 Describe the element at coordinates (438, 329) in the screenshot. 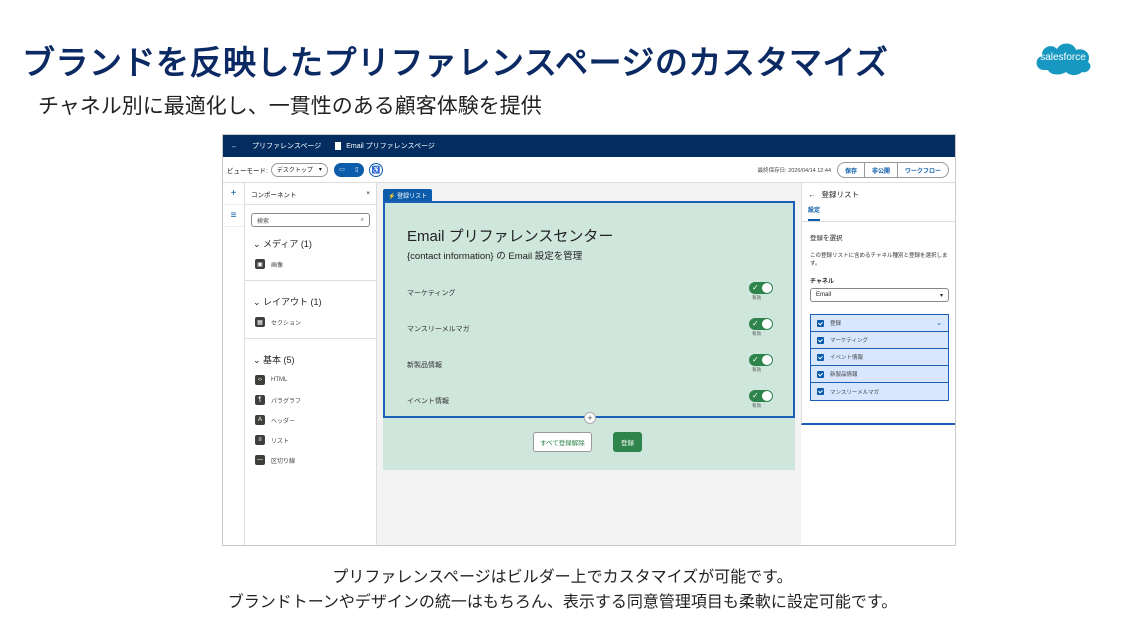

I see `pref-row-label: マンスリーメルマガ` at that location.